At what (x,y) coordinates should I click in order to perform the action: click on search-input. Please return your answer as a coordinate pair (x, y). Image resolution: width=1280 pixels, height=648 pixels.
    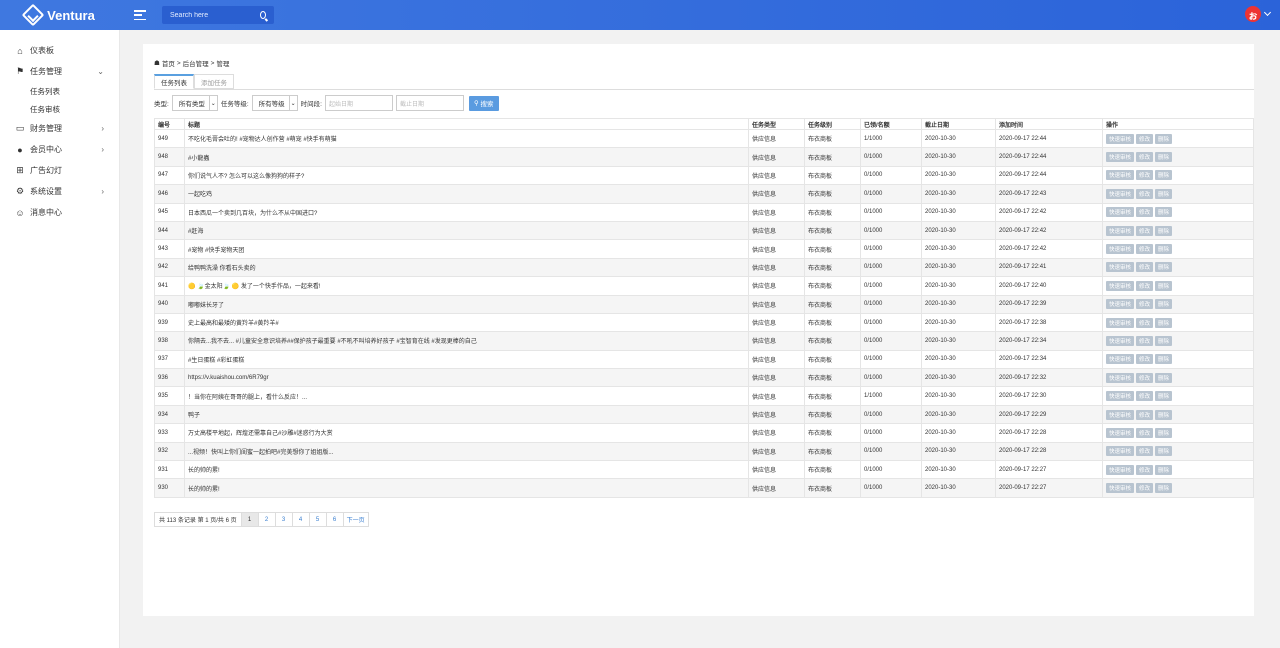
    Looking at the image, I should click on (213, 15).